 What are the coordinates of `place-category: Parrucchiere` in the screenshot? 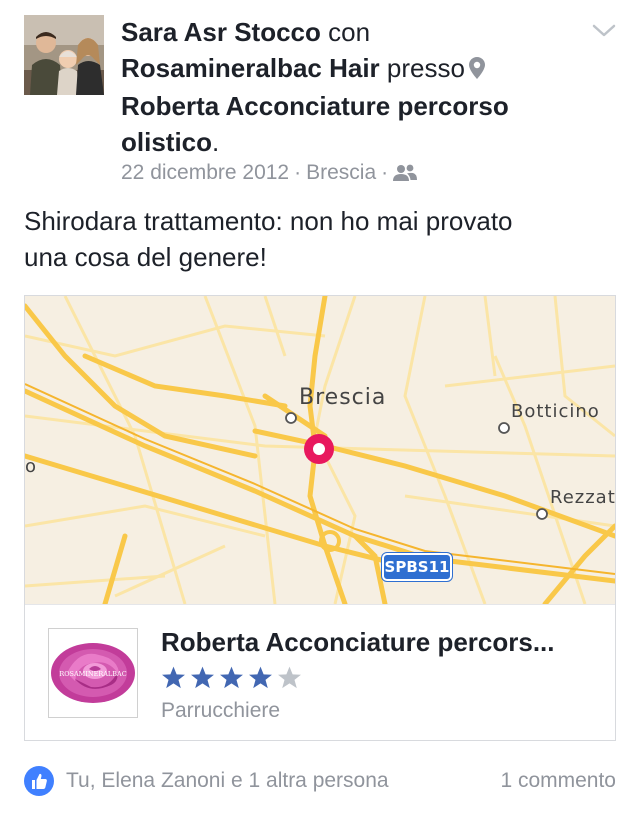 It's located at (221, 710).